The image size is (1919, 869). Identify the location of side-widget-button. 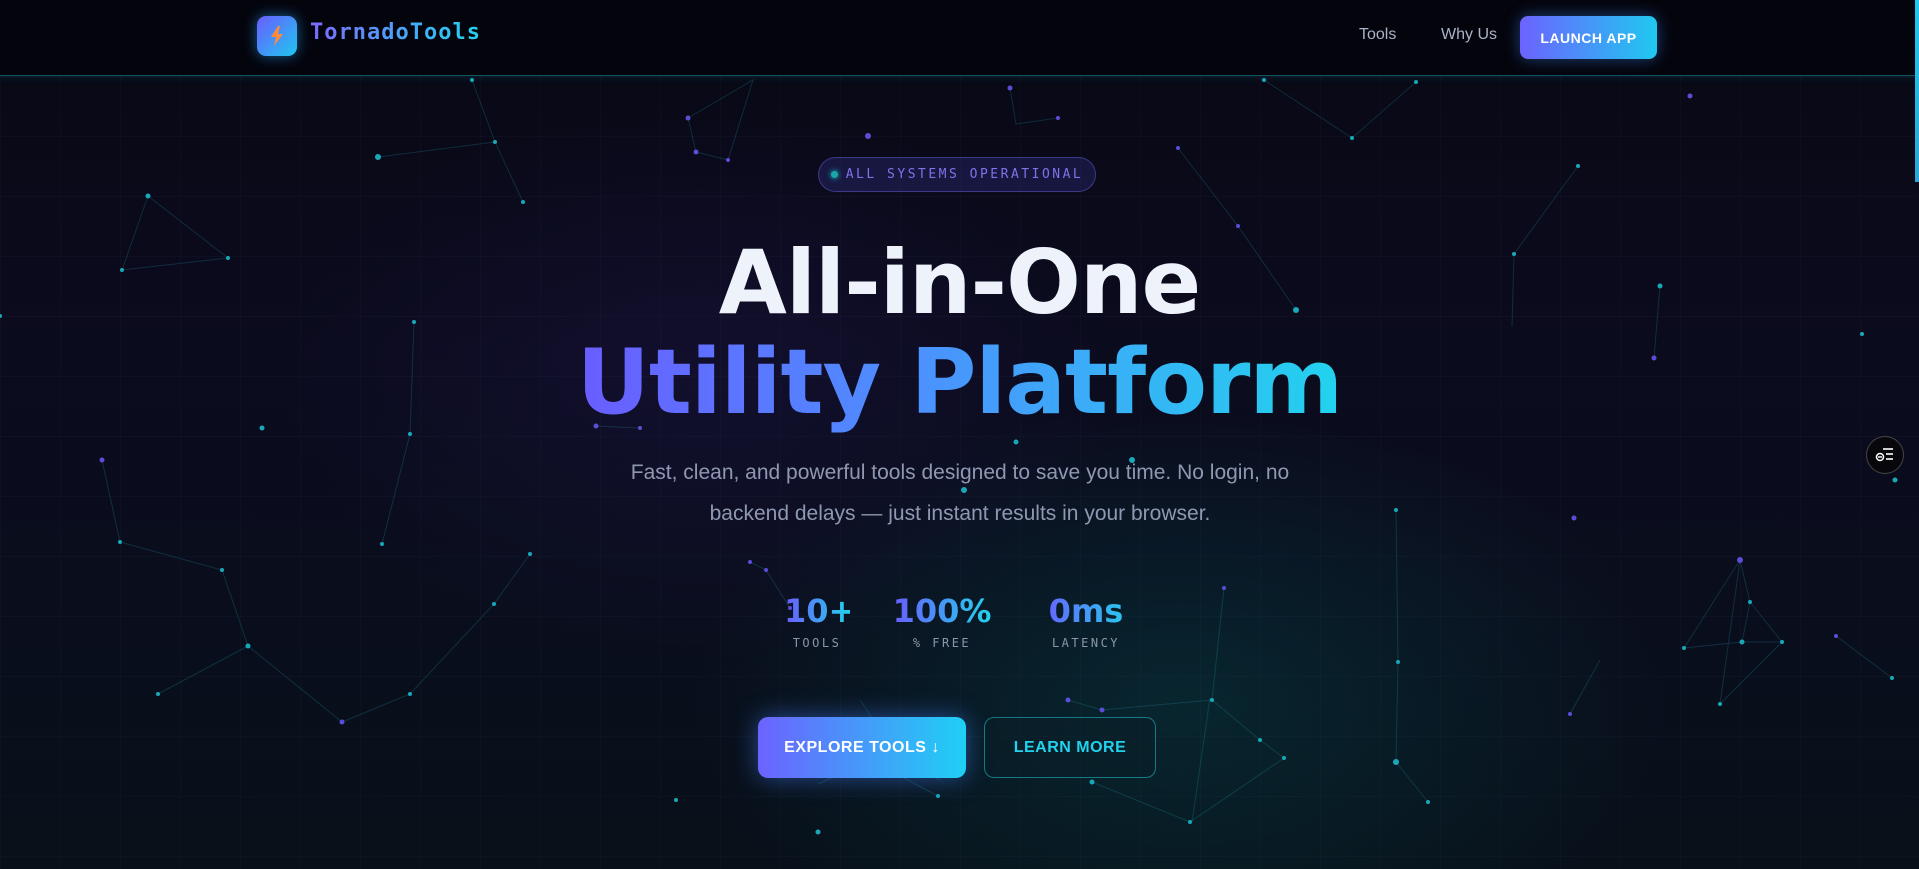
(1885, 455).